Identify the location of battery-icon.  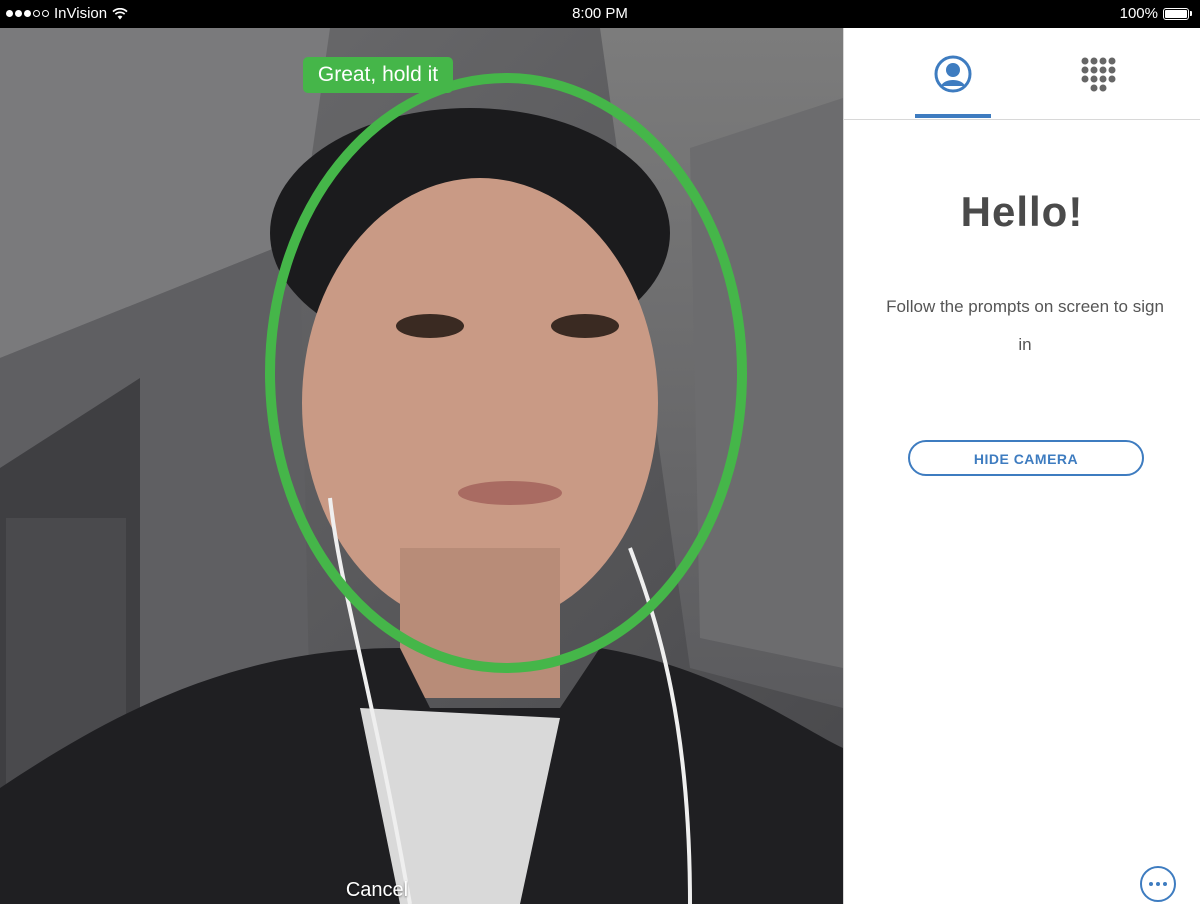
(1177, 13).